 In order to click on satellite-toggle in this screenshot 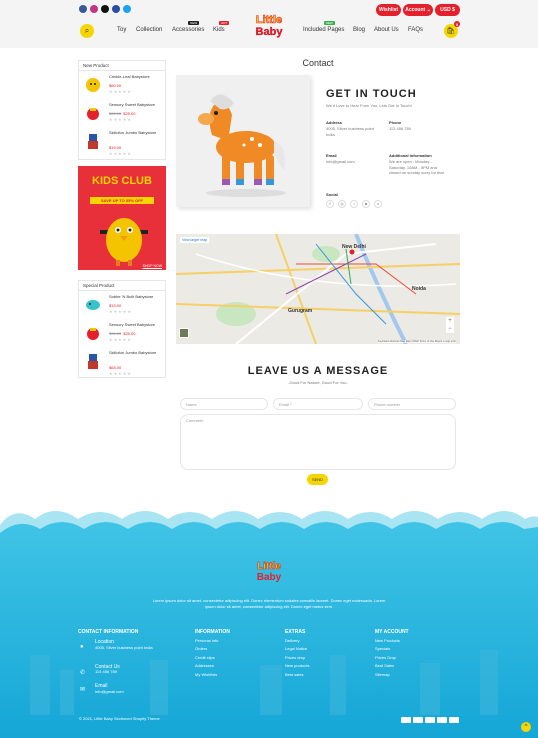, I will do `click(184, 333)`.